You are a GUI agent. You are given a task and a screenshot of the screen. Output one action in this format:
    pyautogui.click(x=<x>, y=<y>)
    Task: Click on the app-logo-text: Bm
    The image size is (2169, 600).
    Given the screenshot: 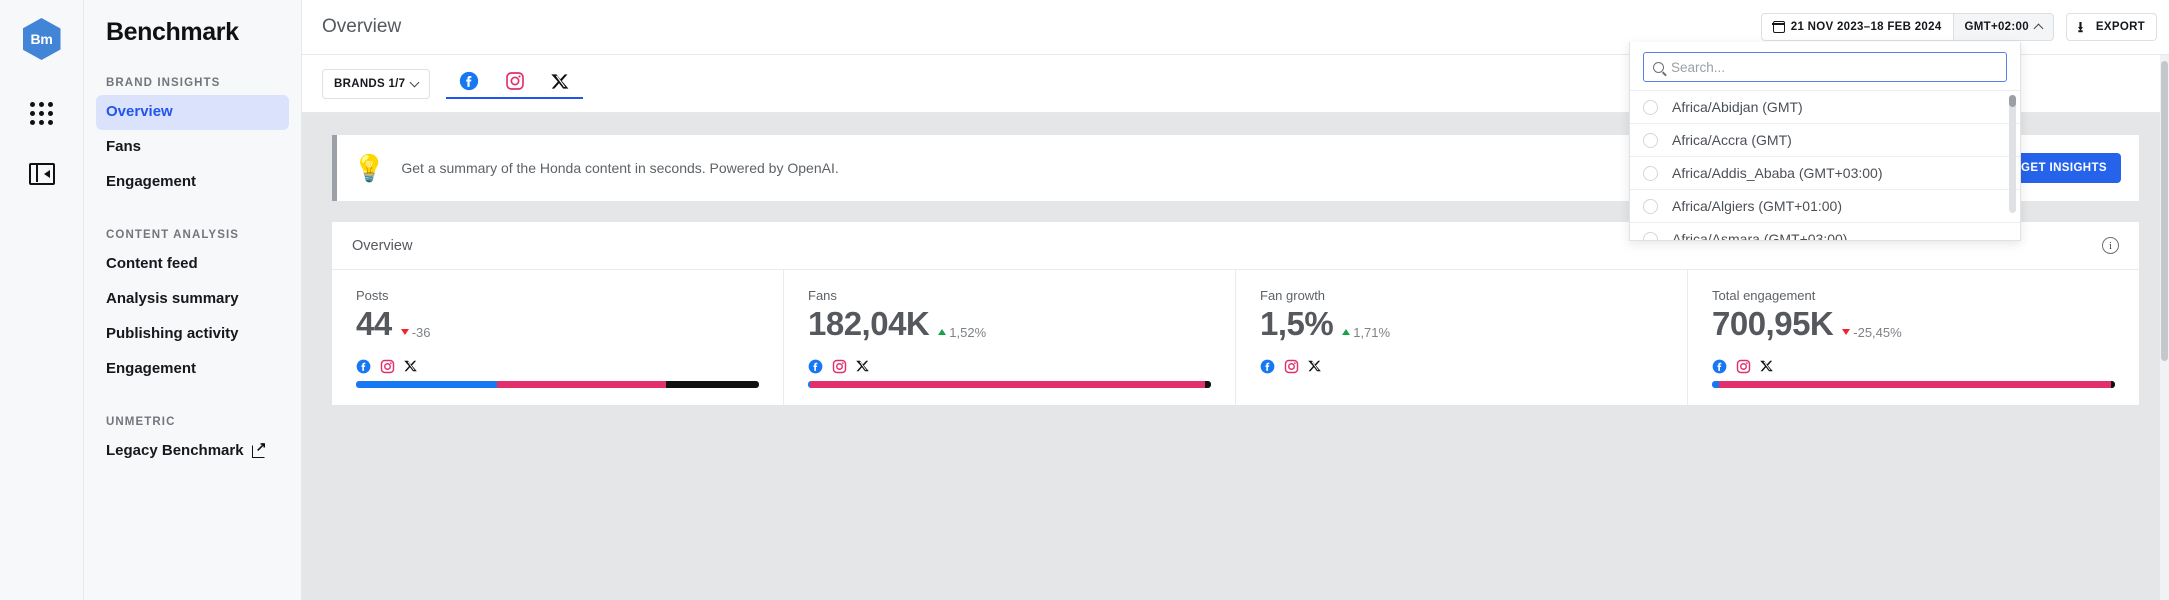 What is the action you would take?
    pyautogui.click(x=41, y=39)
    